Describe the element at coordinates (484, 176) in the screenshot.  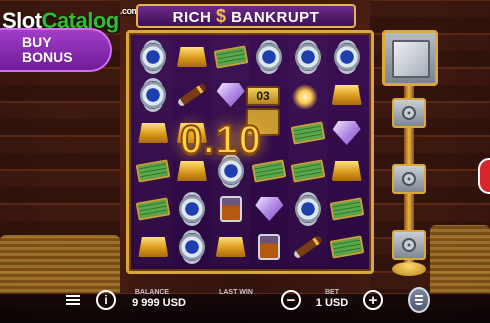
I see `side-menu-tab` at that location.